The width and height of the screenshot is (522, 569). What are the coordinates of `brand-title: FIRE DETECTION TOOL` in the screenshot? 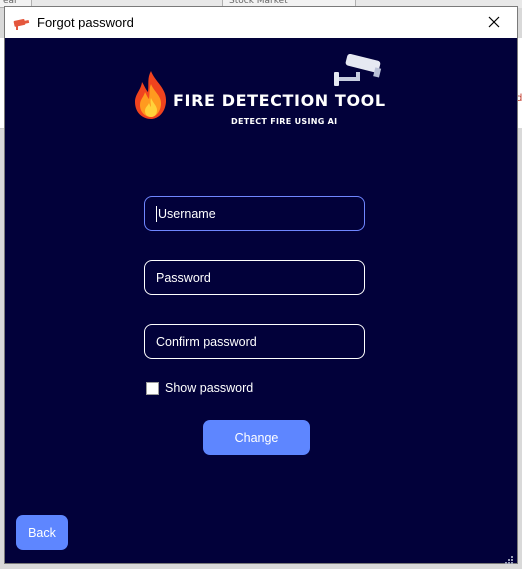 It's located at (279, 100).